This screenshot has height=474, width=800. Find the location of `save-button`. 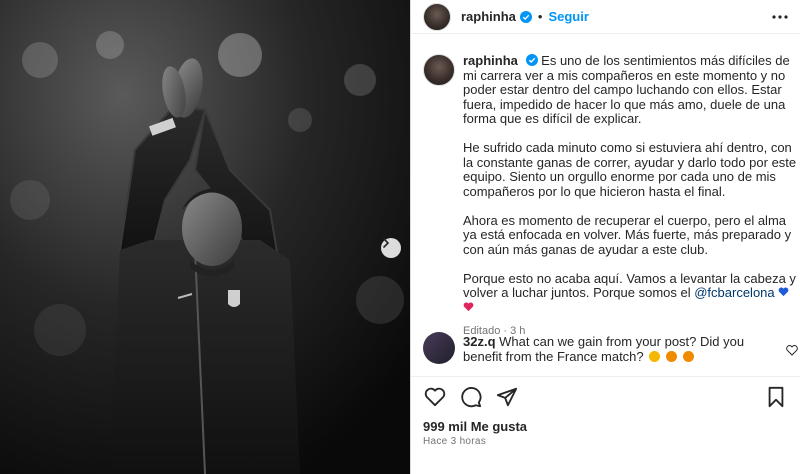

save-button is located at coordinates (776, 397).